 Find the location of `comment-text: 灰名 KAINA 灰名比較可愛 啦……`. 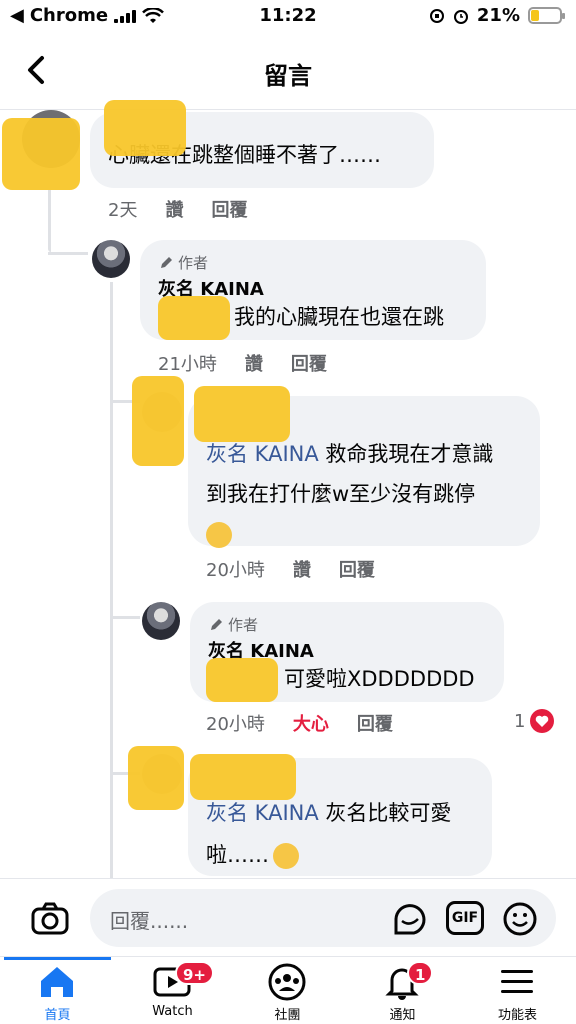

comment-text: 灰名 KAINA 灰名比較可愛 啦…… is located at coordinates (329, 835).